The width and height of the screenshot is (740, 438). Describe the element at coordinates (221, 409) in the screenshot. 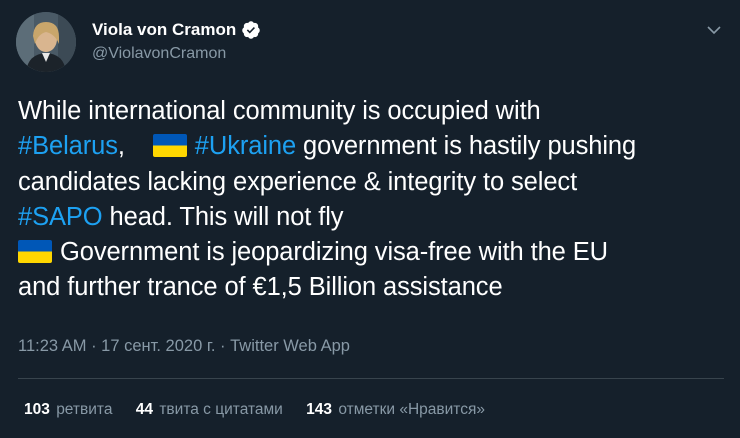

I see `quotes-label: твита с цитатами` at that location.